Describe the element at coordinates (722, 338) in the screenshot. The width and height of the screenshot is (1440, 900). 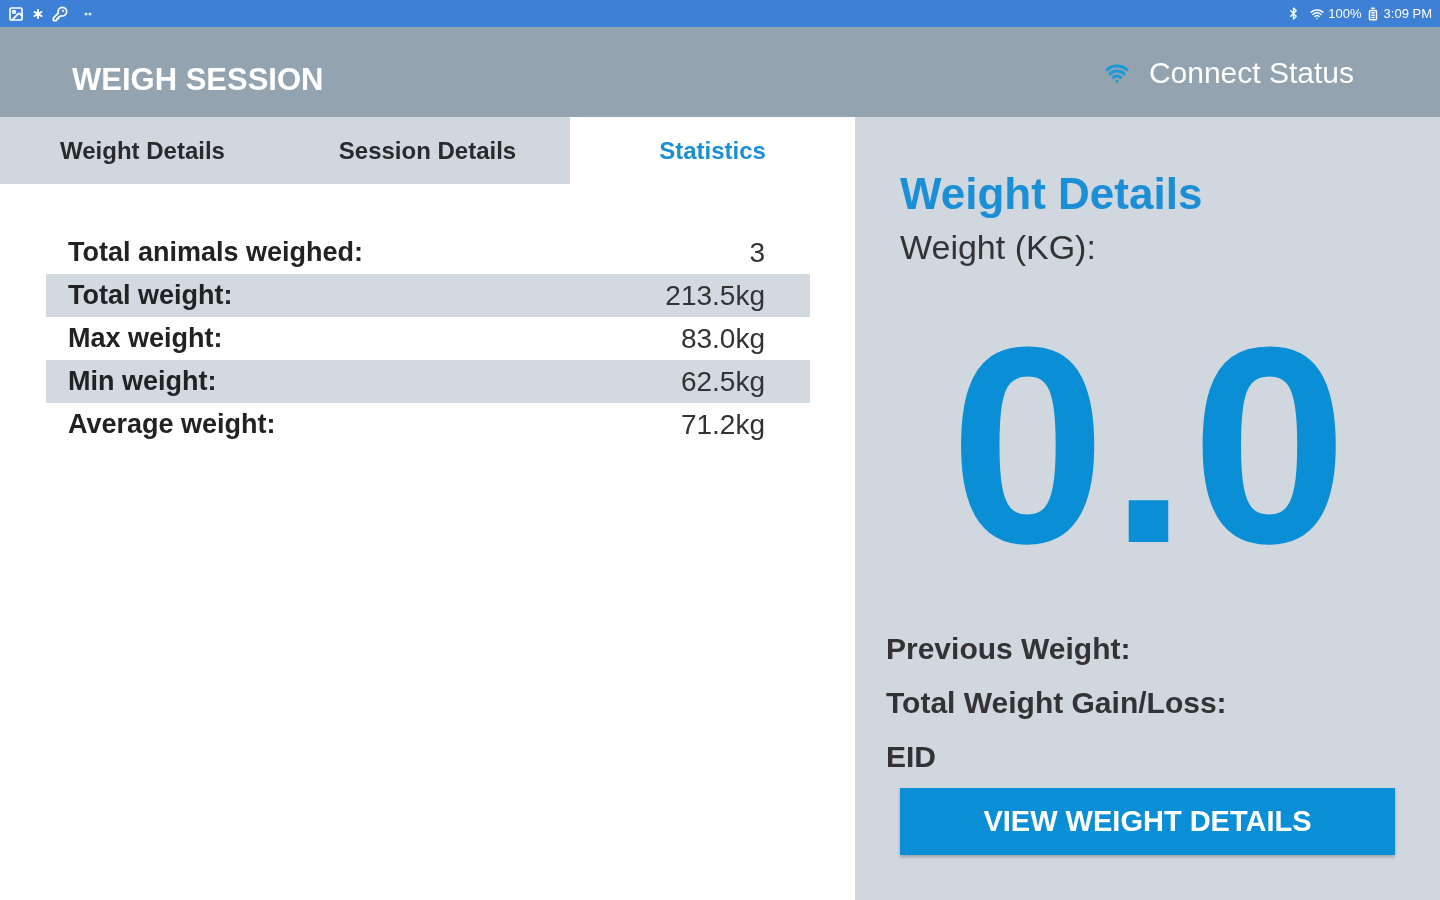
I see `statistic-value: 83.0kg` at that location.